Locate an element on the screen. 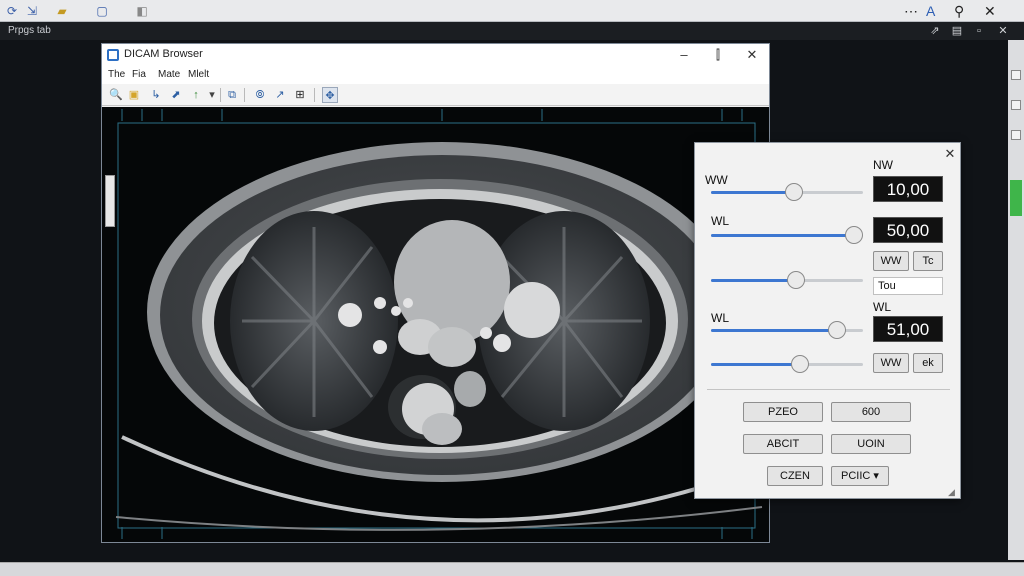  export-icon: ⬈ is located at coordinates (176, 95).